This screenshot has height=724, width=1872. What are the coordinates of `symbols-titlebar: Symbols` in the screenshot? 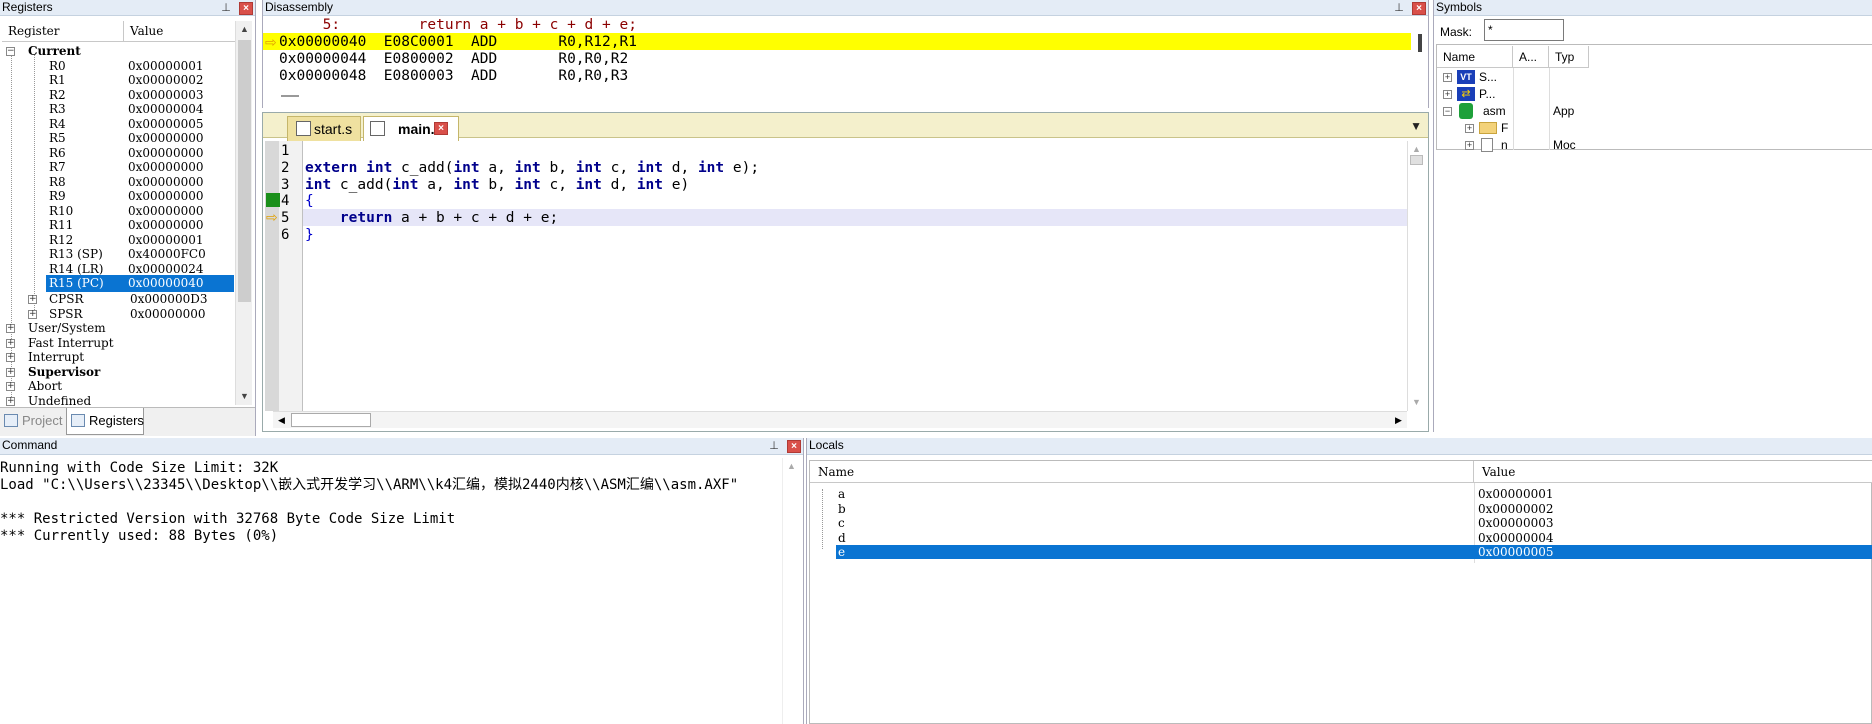 It's located at (1653, 8).